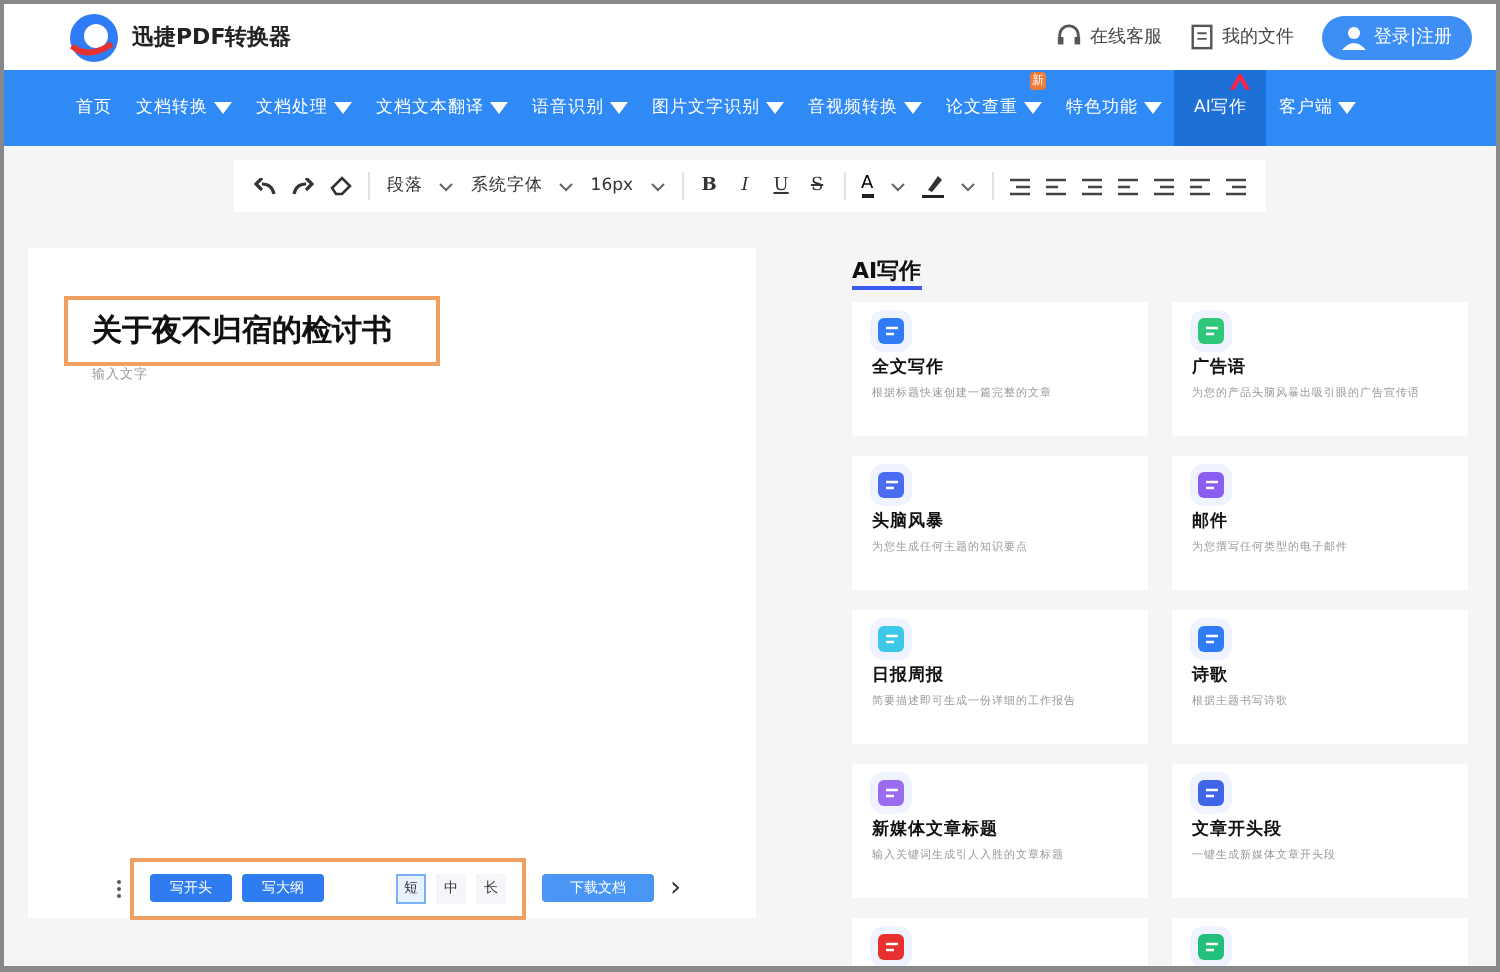 The height and width of the screenshot is (972, 1500). I want to click on card-title: 文章开头段, so click(1238, 830).